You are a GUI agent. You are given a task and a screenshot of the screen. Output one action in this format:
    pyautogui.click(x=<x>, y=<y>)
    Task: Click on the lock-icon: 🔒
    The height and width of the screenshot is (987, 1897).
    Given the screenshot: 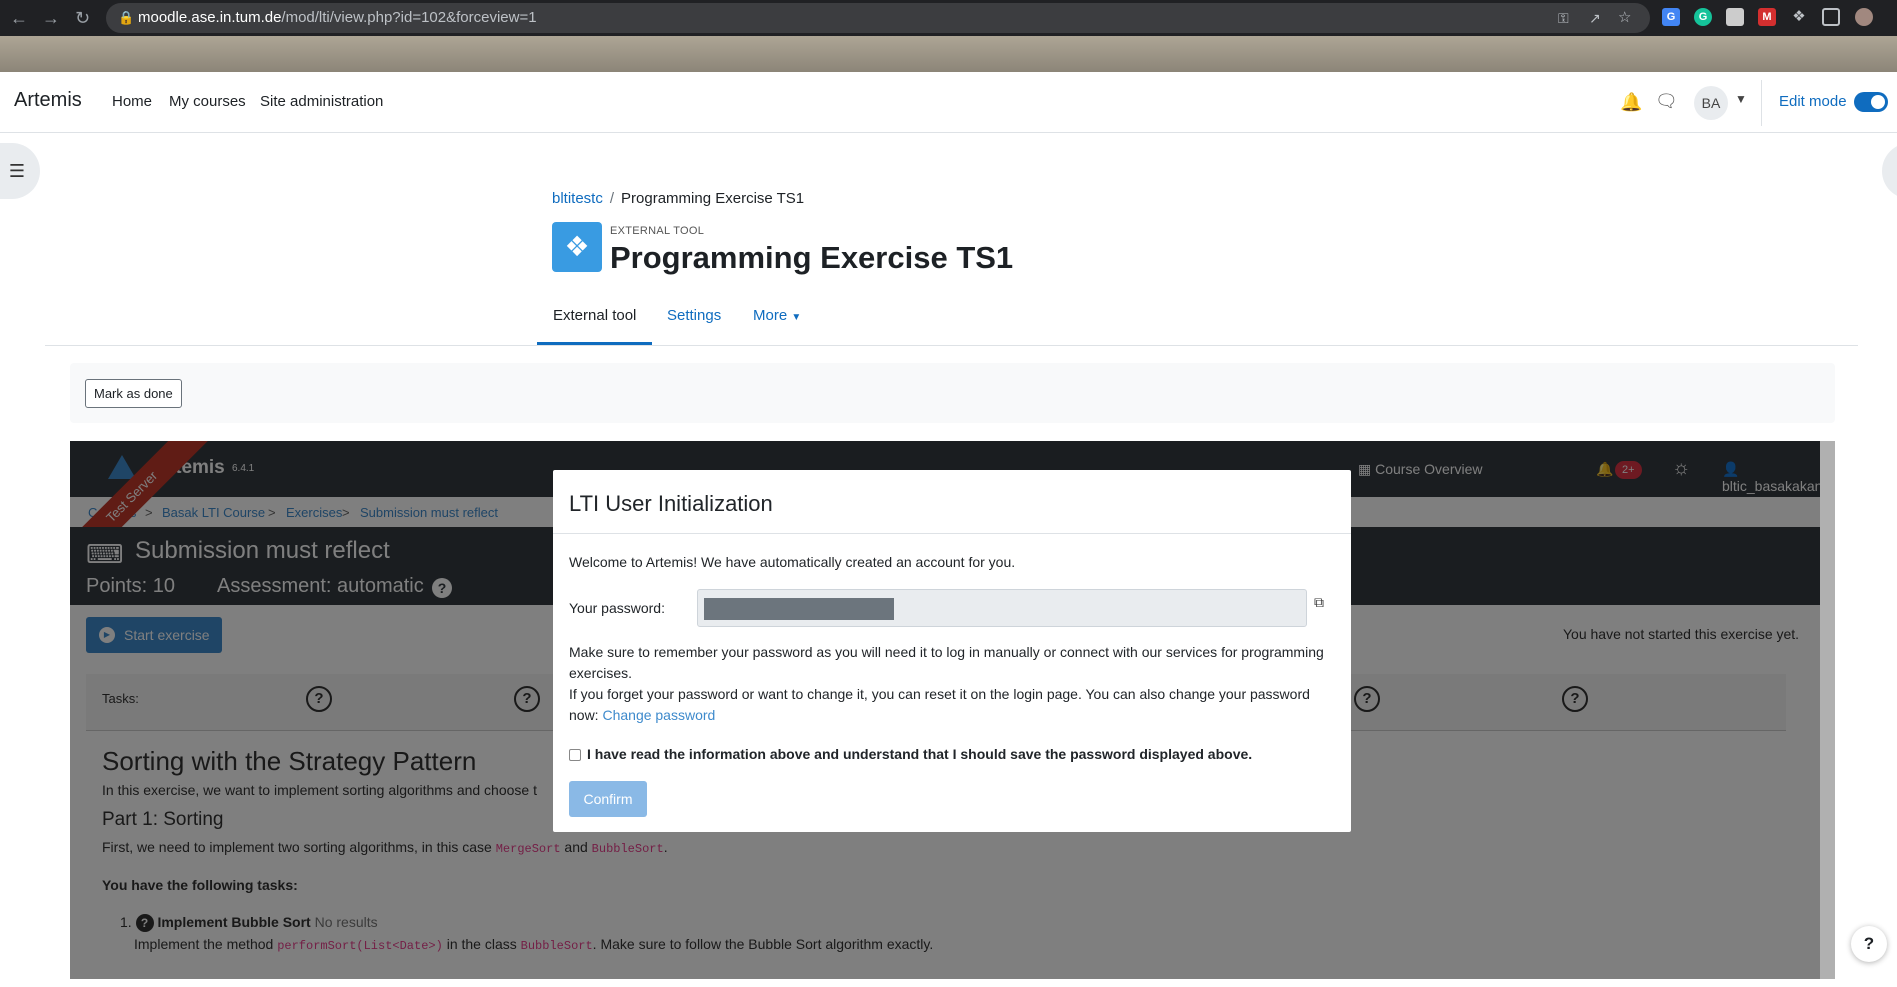 What is the action you would take?
    pyautogui.click(x=126, y=17)
    